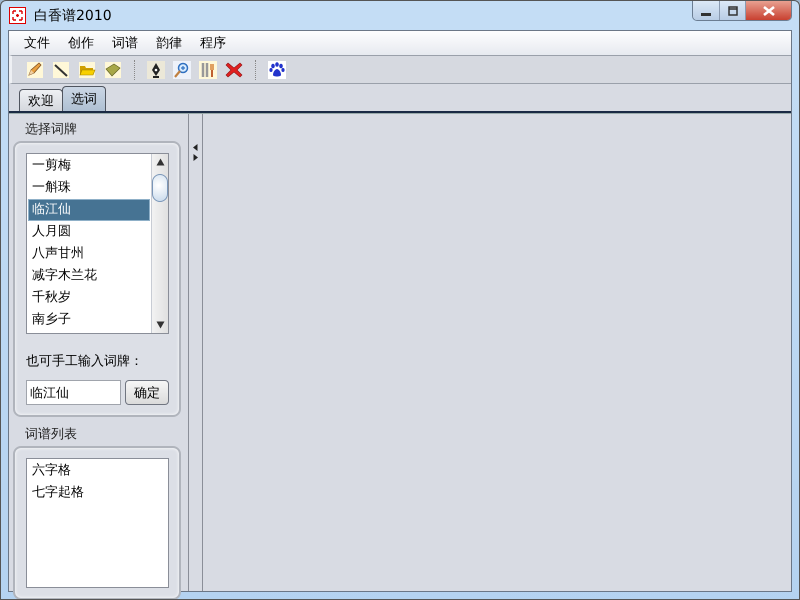 The width and height of the screenshot is (800, 600). I want to click on menu-item: 创作, so click(81, 43).